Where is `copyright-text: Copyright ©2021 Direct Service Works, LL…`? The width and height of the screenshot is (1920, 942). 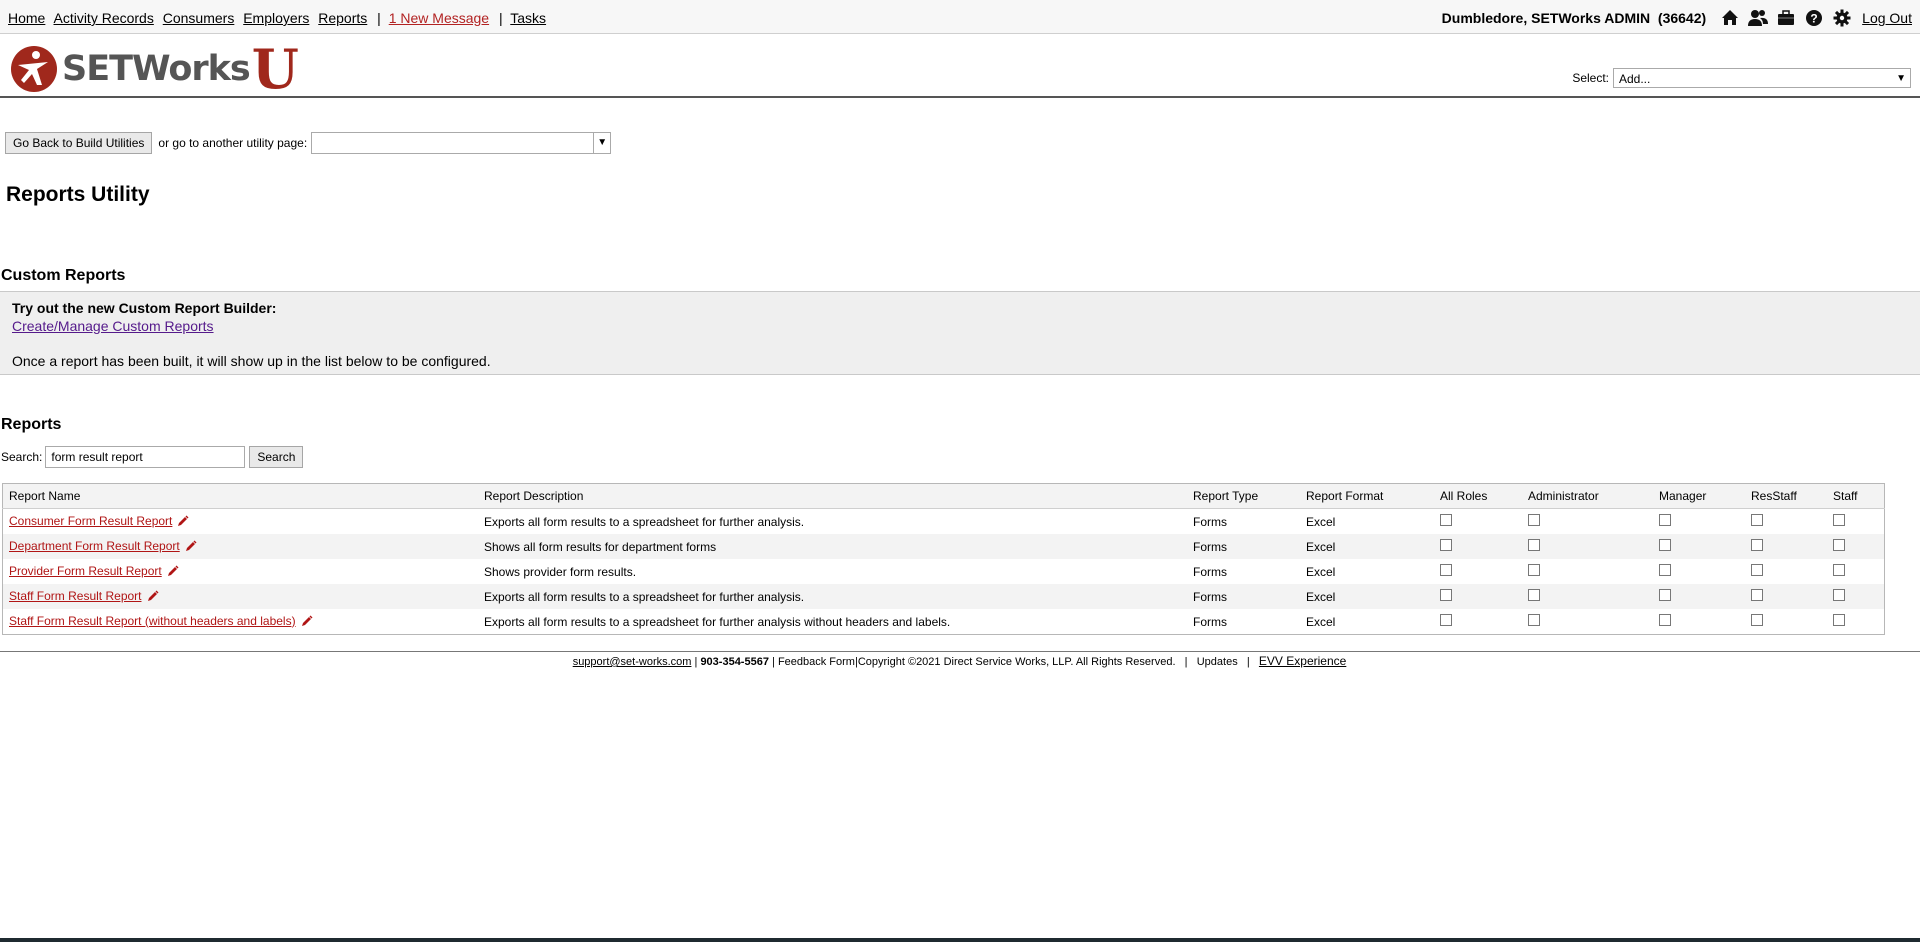
copyright-text: Copyright ©2021 Direct Service Works, LL… is located at coordinates (1016, 662).